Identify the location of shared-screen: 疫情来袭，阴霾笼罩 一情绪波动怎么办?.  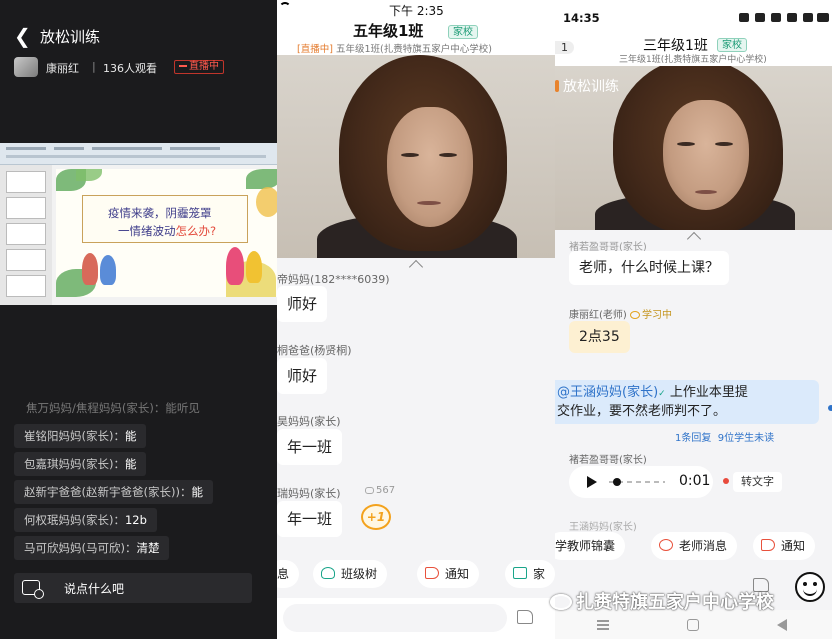
(138, 224).